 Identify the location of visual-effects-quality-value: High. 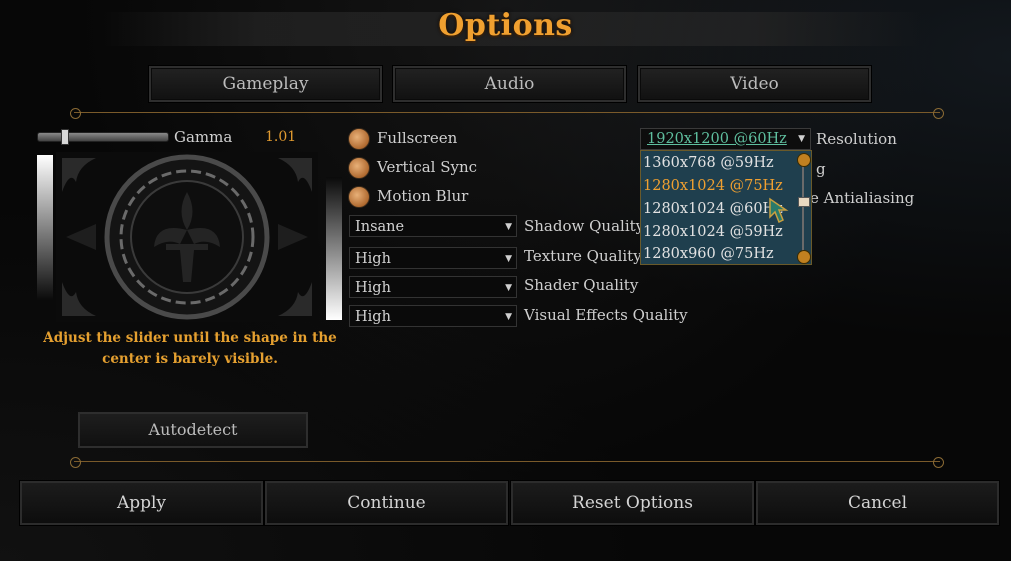
(373, 317).